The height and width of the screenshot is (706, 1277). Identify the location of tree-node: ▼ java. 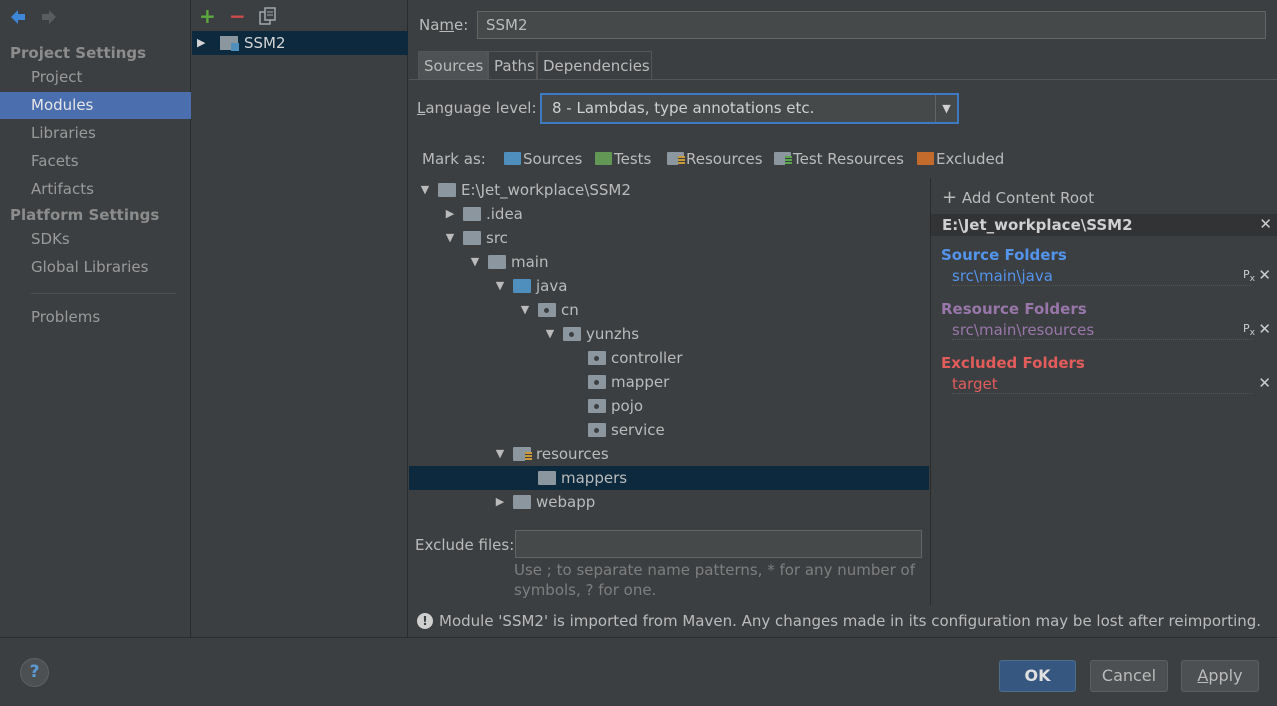
(669, 286).